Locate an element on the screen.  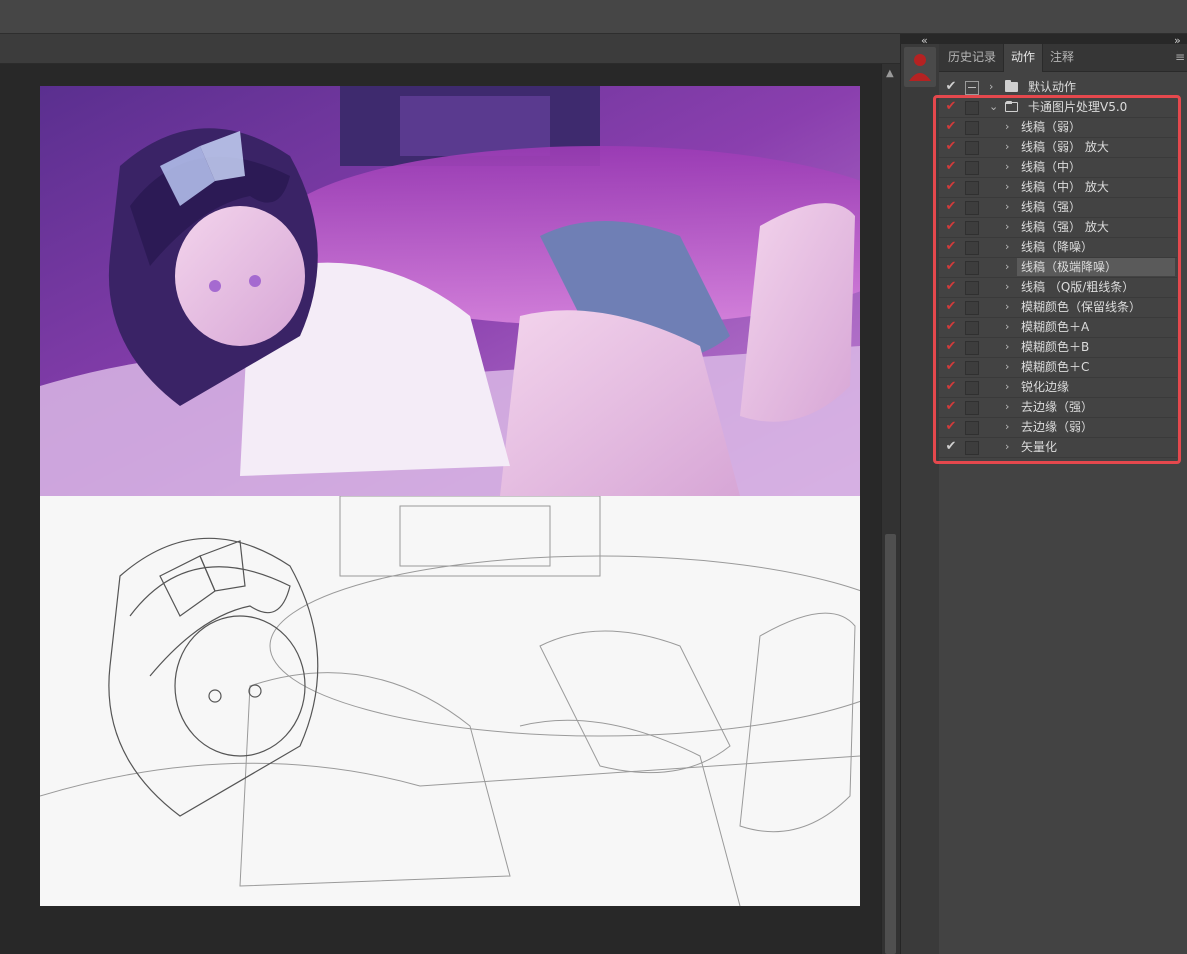
action-label: 模糊颜色＋C is located at coordinates (1055, 367).